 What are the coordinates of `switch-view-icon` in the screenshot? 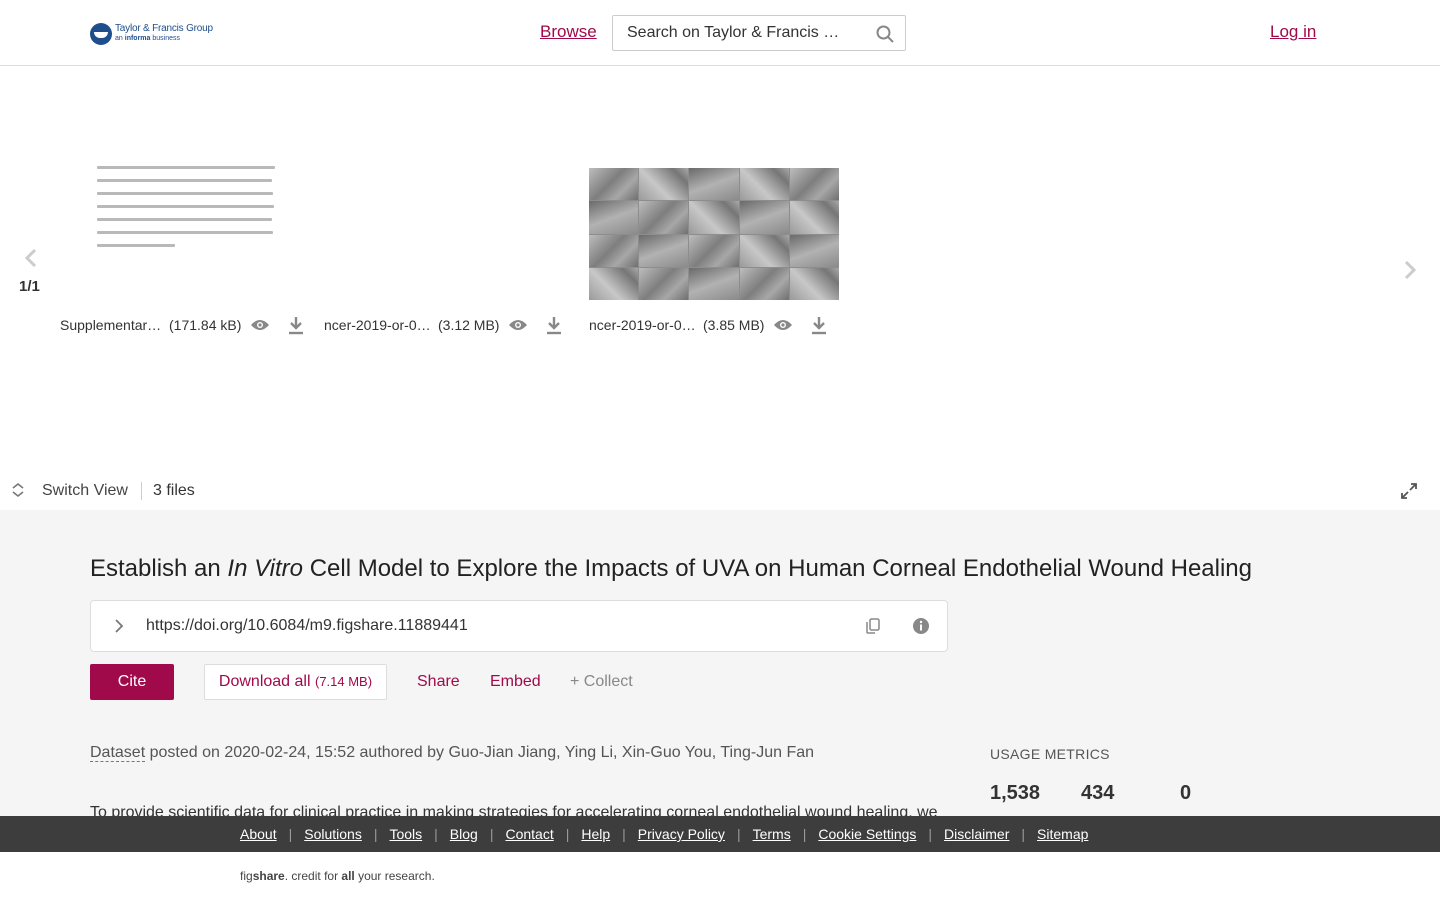 It's located at (18, 490).